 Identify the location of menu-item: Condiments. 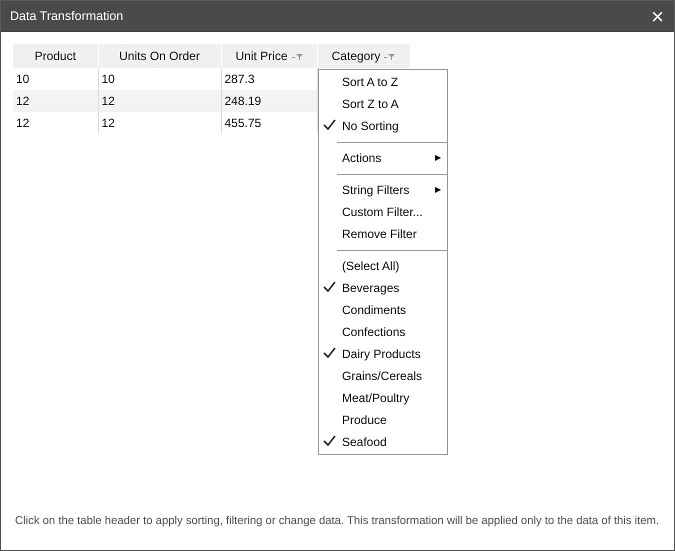
(383, 310).